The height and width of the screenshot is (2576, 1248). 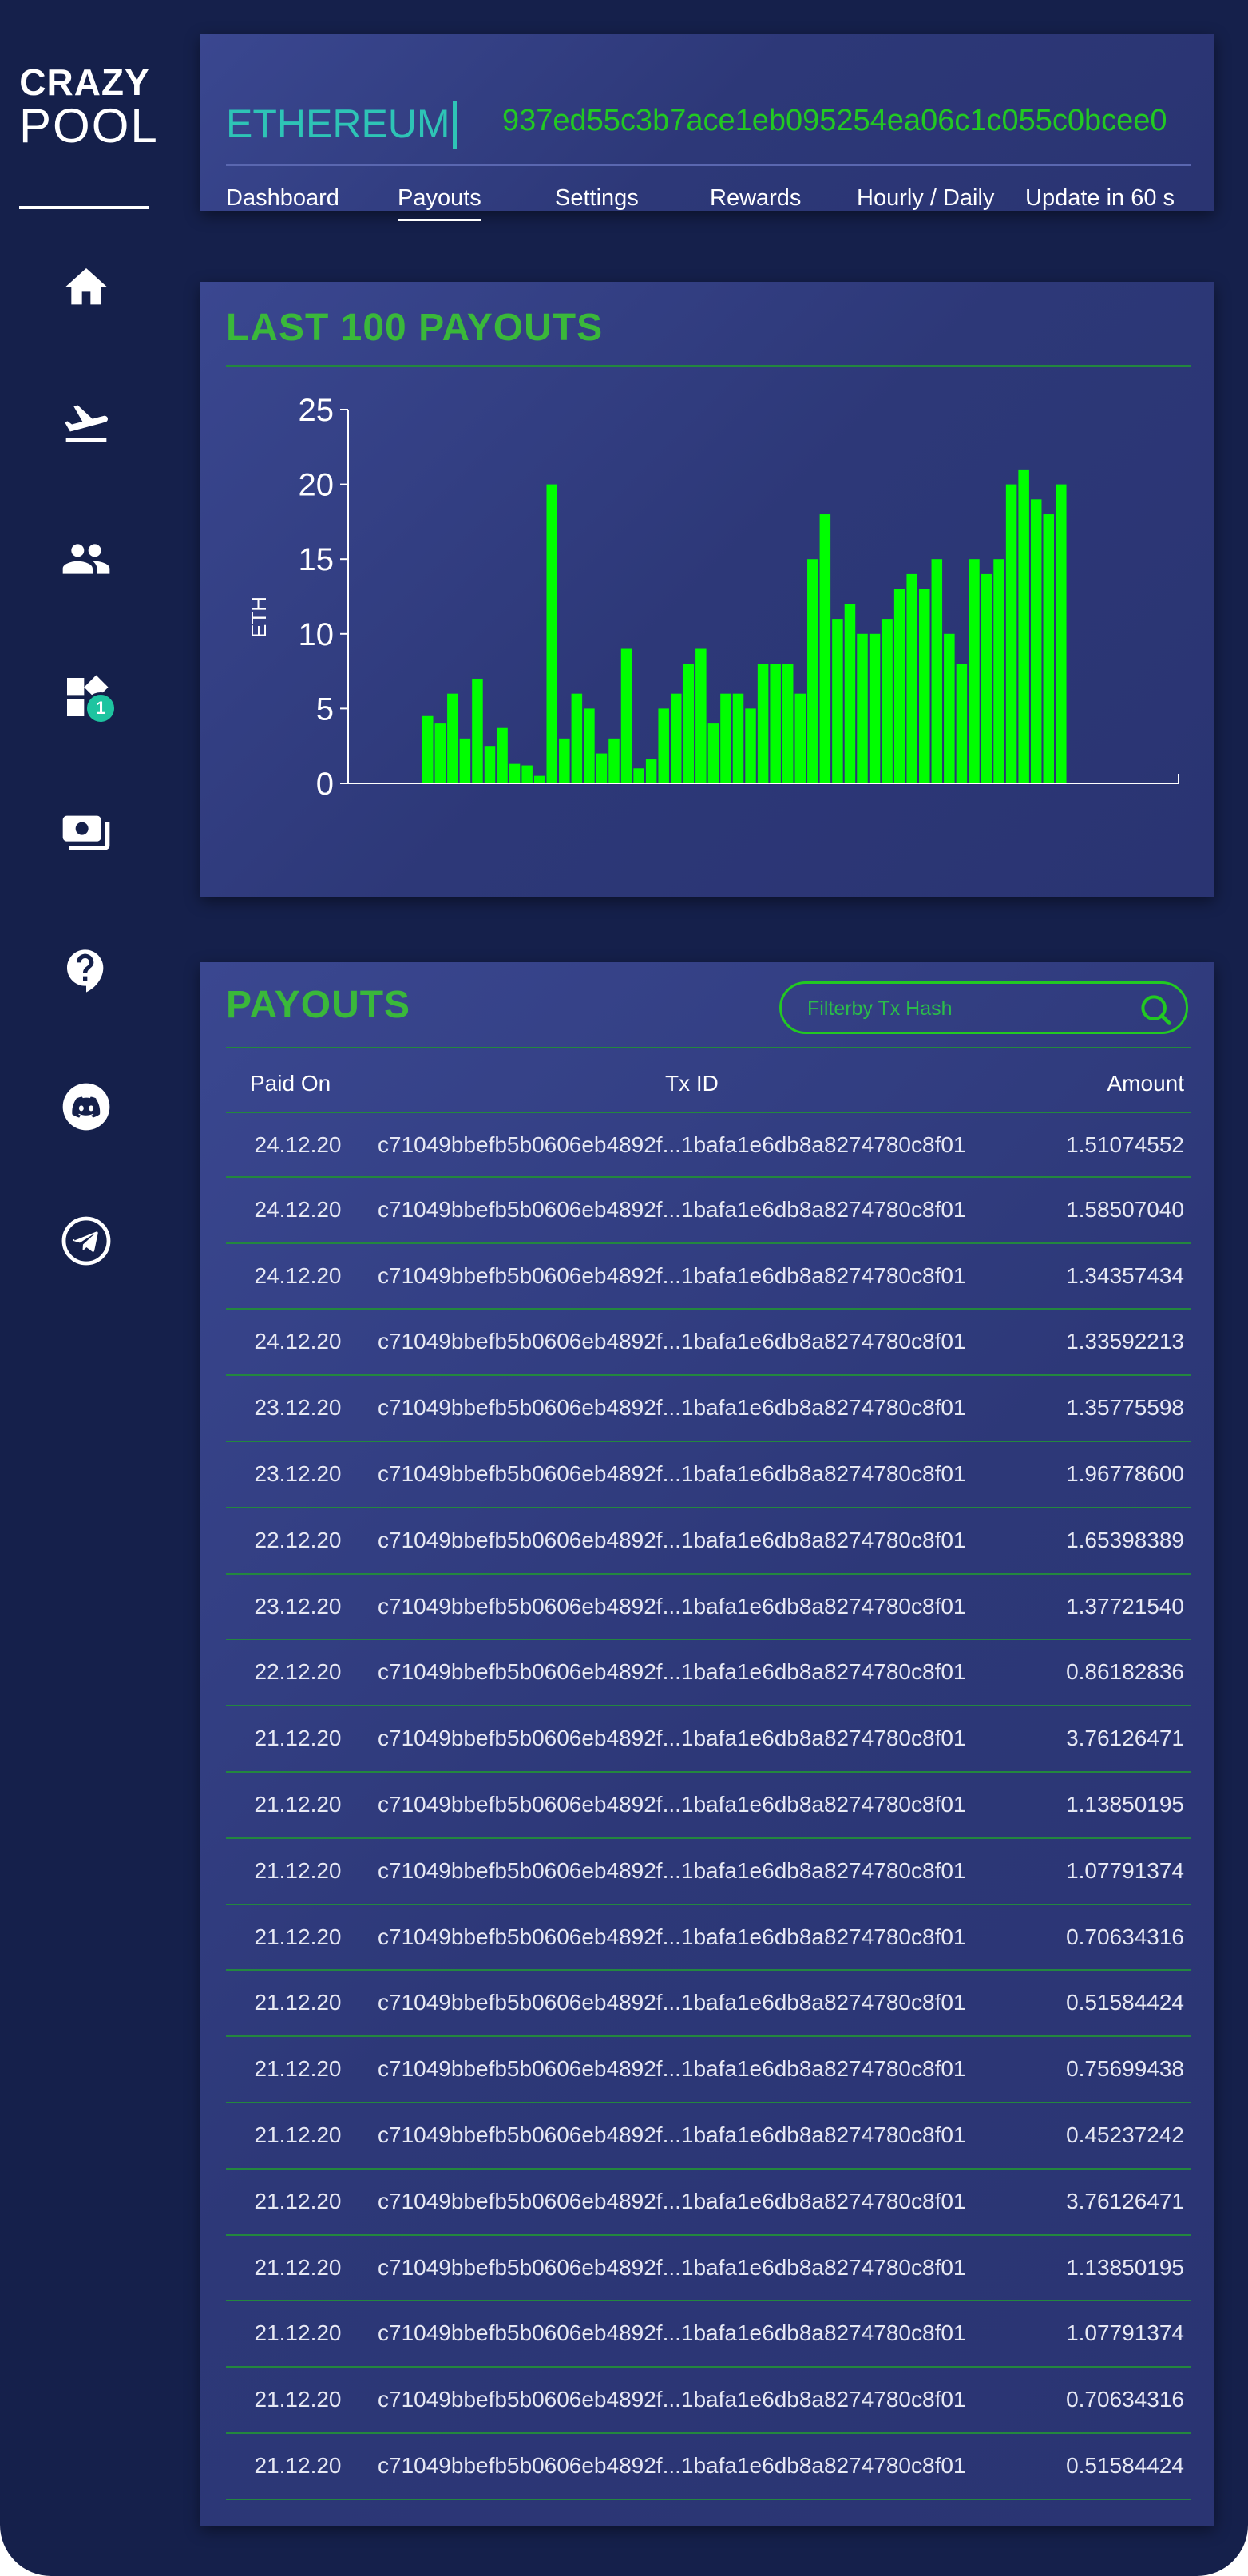 What do you see at coordinates (708, 1047) in the screenshot?
I see `payouts-title-divider` at bounding box center [708, 1047].